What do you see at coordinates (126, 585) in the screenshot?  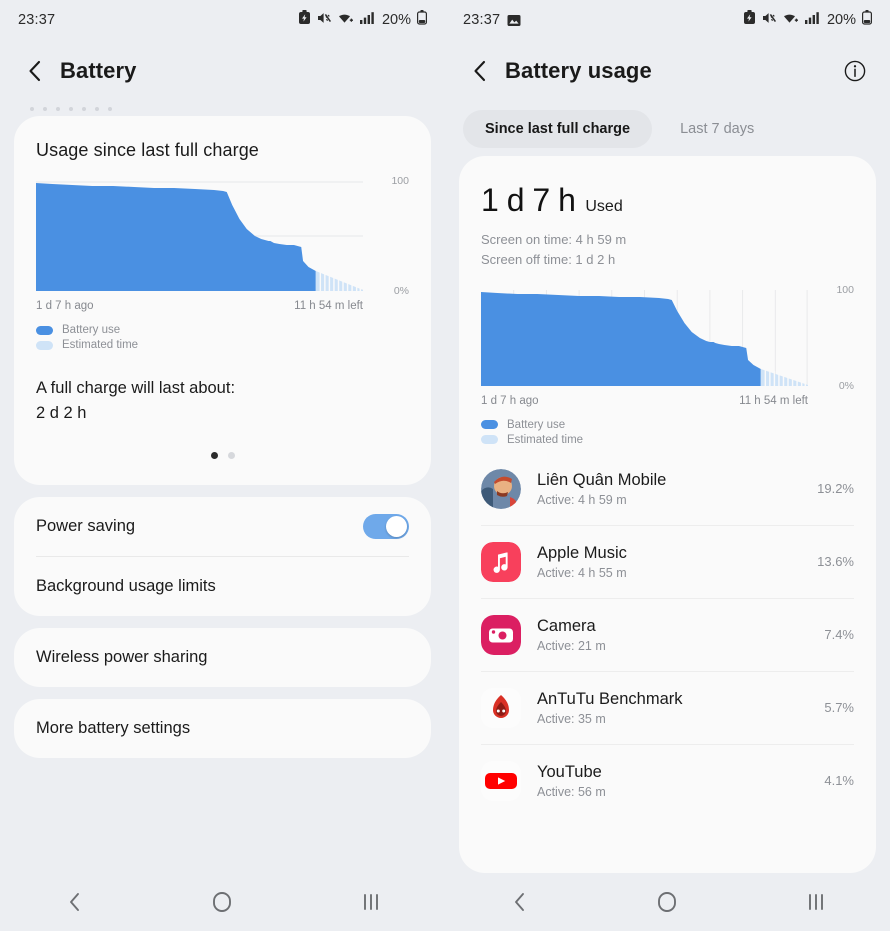 I see `setting-label: Background usage limits` at bounding box center [126, 585].